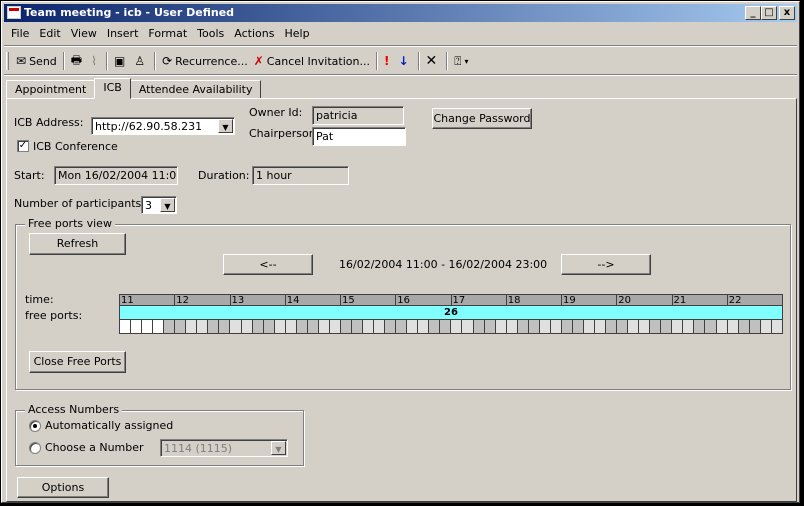 The width and height of the screenshot is (804, 506). I want to click on menu-tools: Tools, so click(210, 34).